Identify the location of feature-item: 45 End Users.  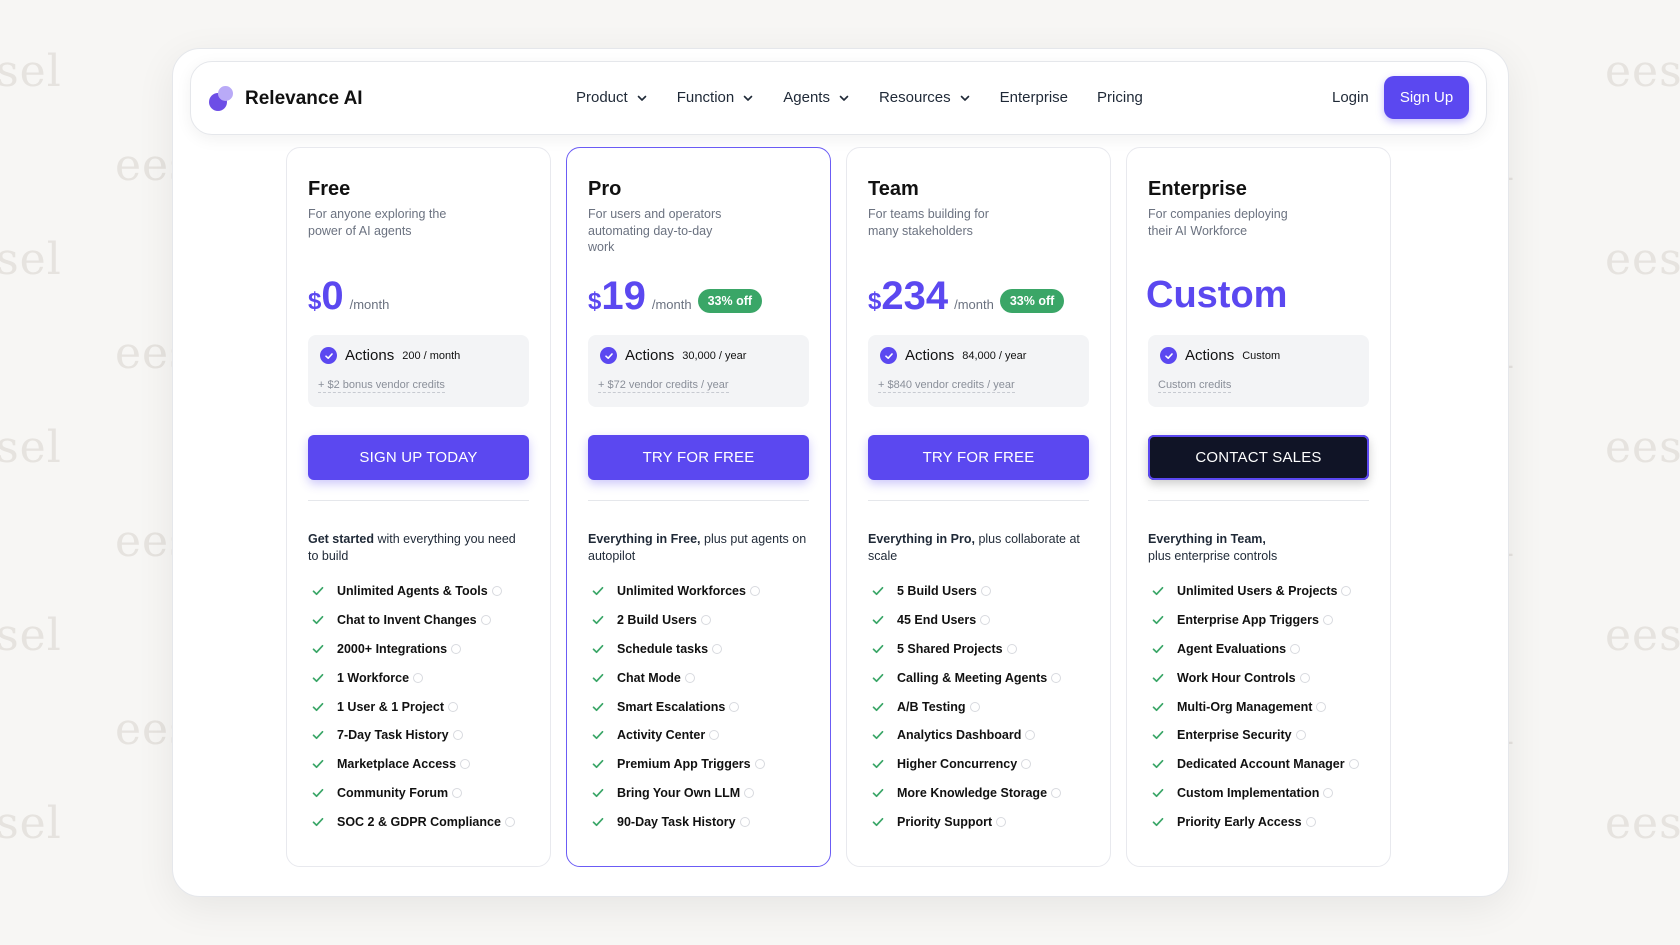
(966, 620).